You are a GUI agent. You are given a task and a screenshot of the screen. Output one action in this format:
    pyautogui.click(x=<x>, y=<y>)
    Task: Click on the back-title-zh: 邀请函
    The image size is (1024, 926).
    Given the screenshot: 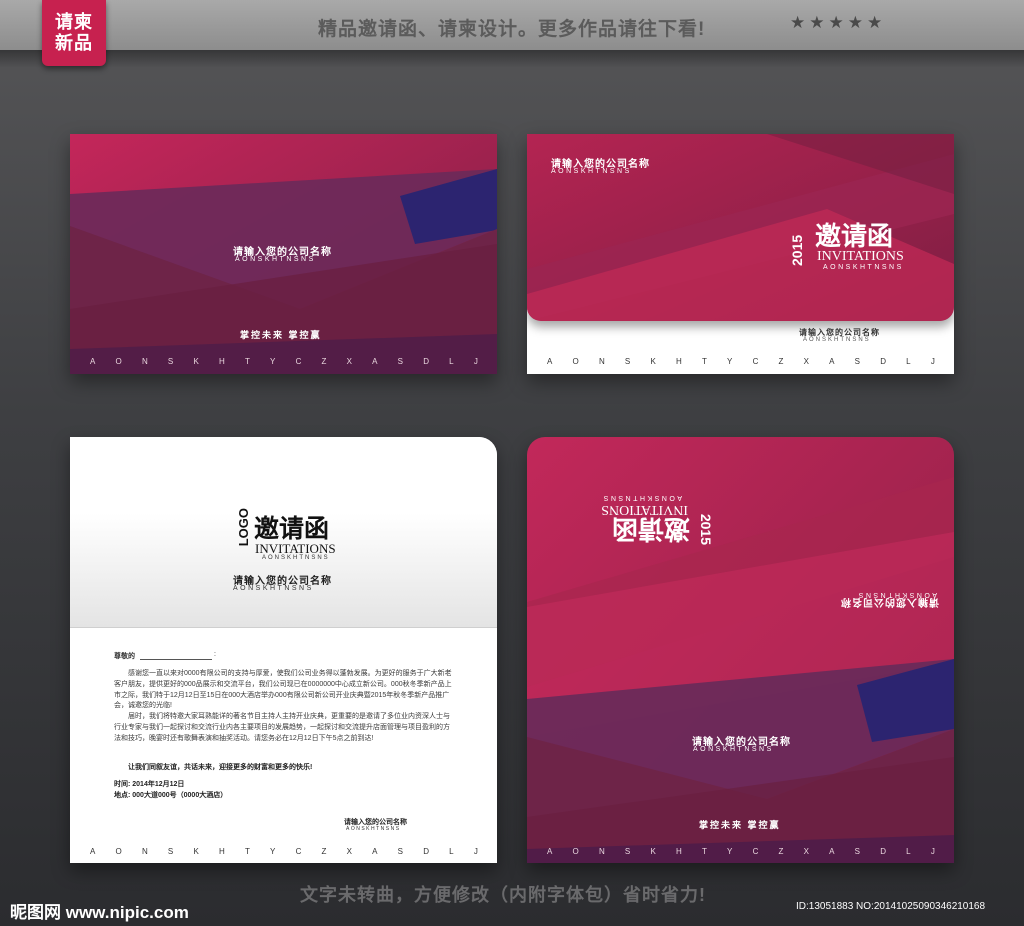 What is the action you would take?
    pyautogui.click(x=854, y=237)
    